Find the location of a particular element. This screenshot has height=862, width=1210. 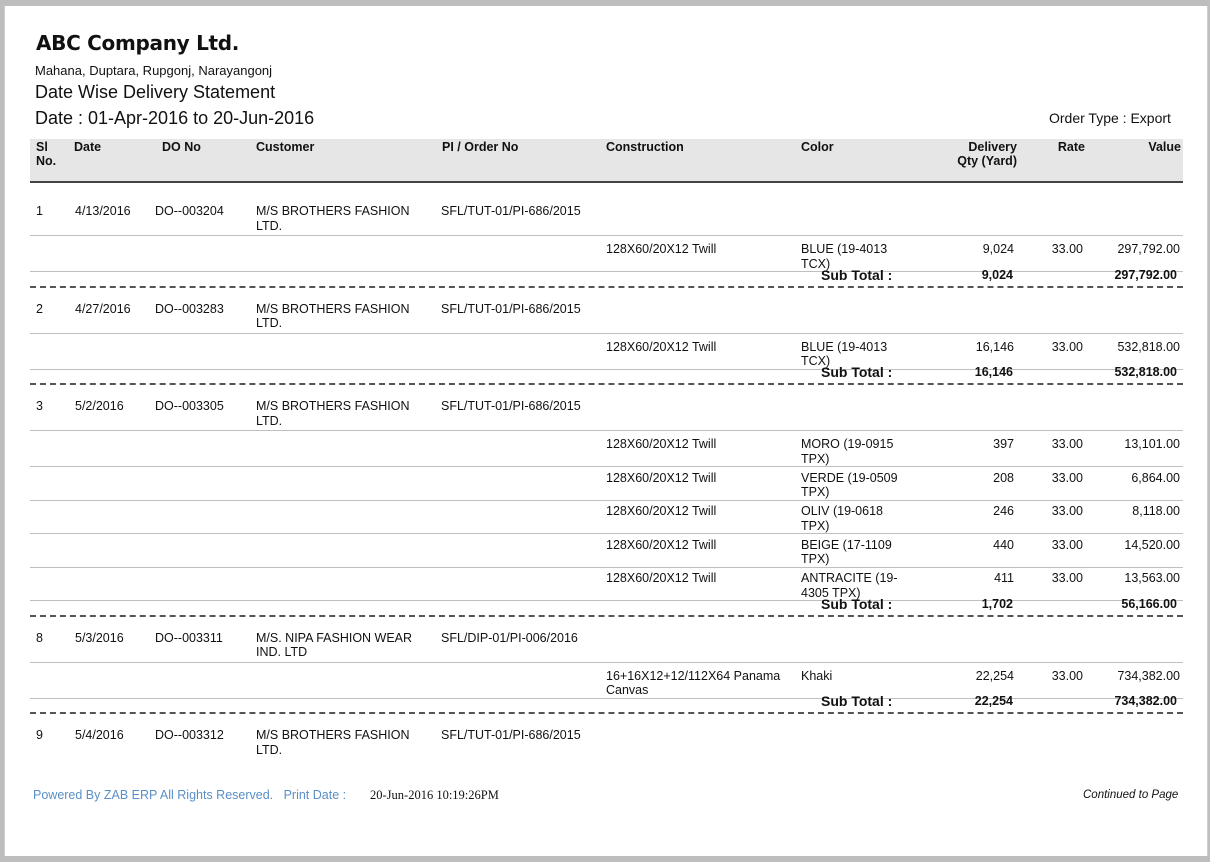

col-header-qty: Delivery Qty (Yard) is located at coordinates (987, 154).